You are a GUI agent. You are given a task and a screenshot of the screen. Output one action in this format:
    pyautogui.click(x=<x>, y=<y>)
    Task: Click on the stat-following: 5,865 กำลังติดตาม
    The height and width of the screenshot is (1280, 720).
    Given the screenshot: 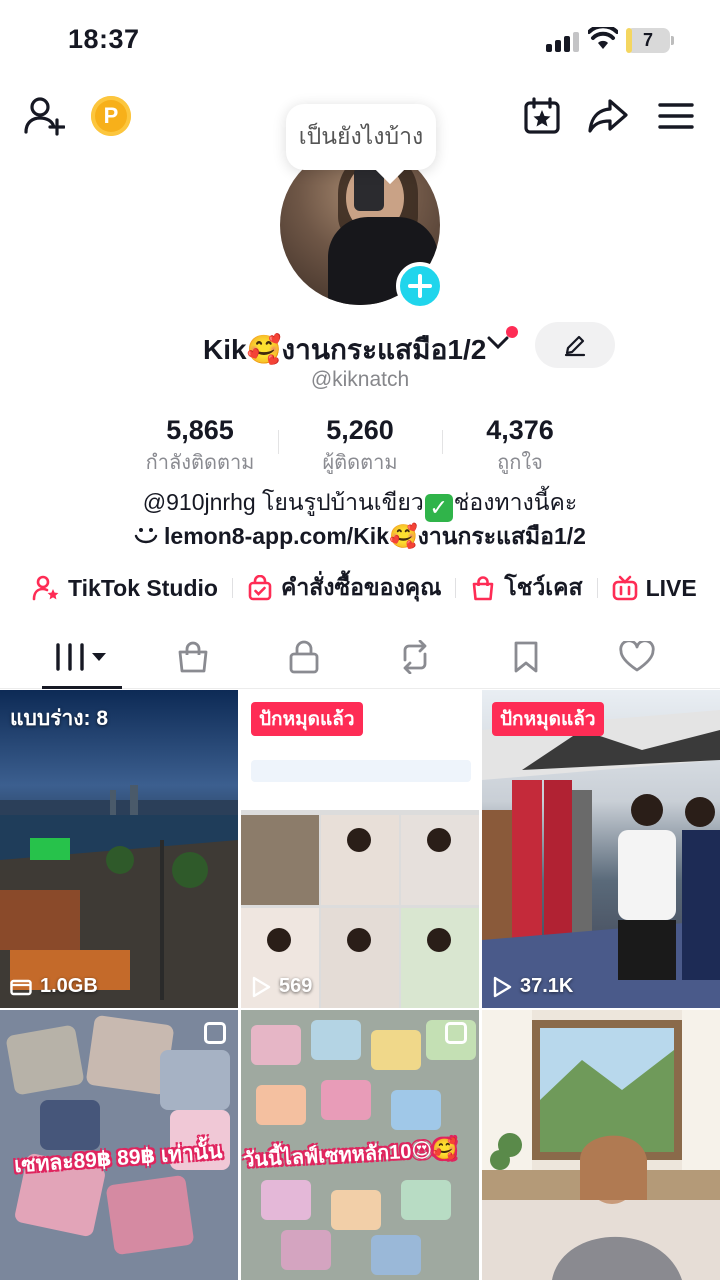 What is the action you would take?
    pyautogui.click(x=200, y=444)
    